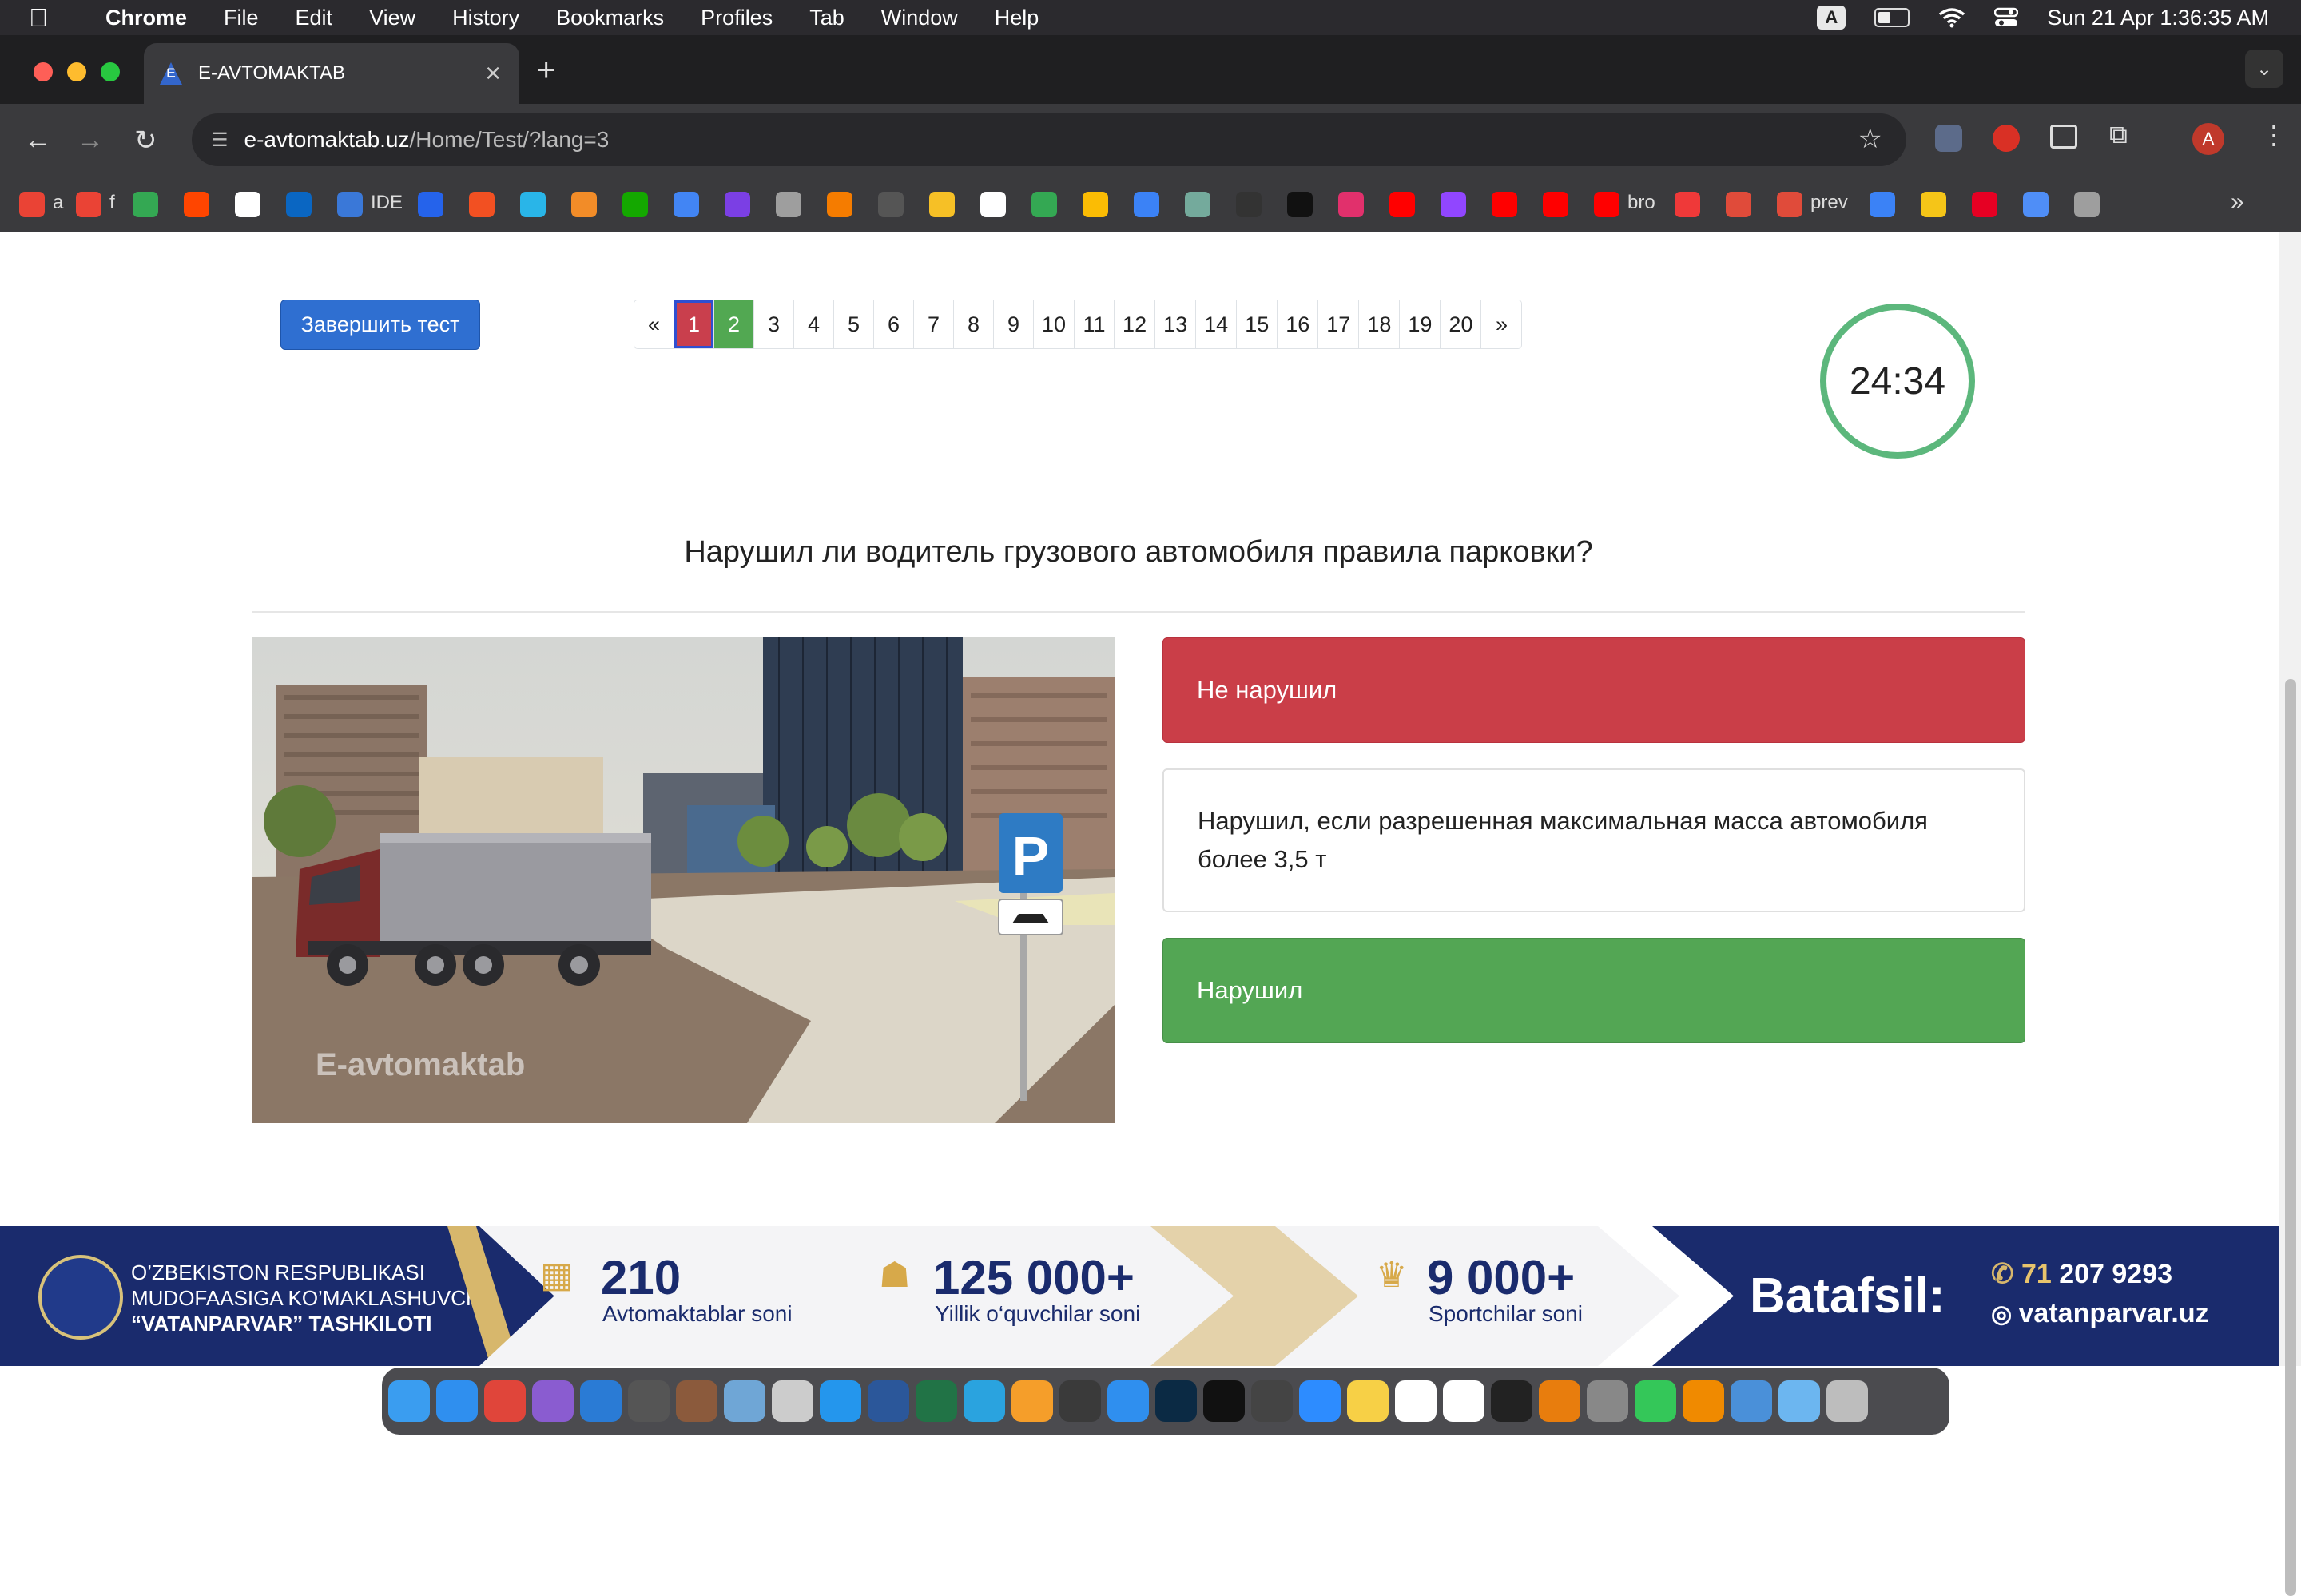 This screenshot has width=2301, height=1596. Describe the element at coordinates (2208, 139) in the screenshot. I see `profile-avatar: A` at that location.